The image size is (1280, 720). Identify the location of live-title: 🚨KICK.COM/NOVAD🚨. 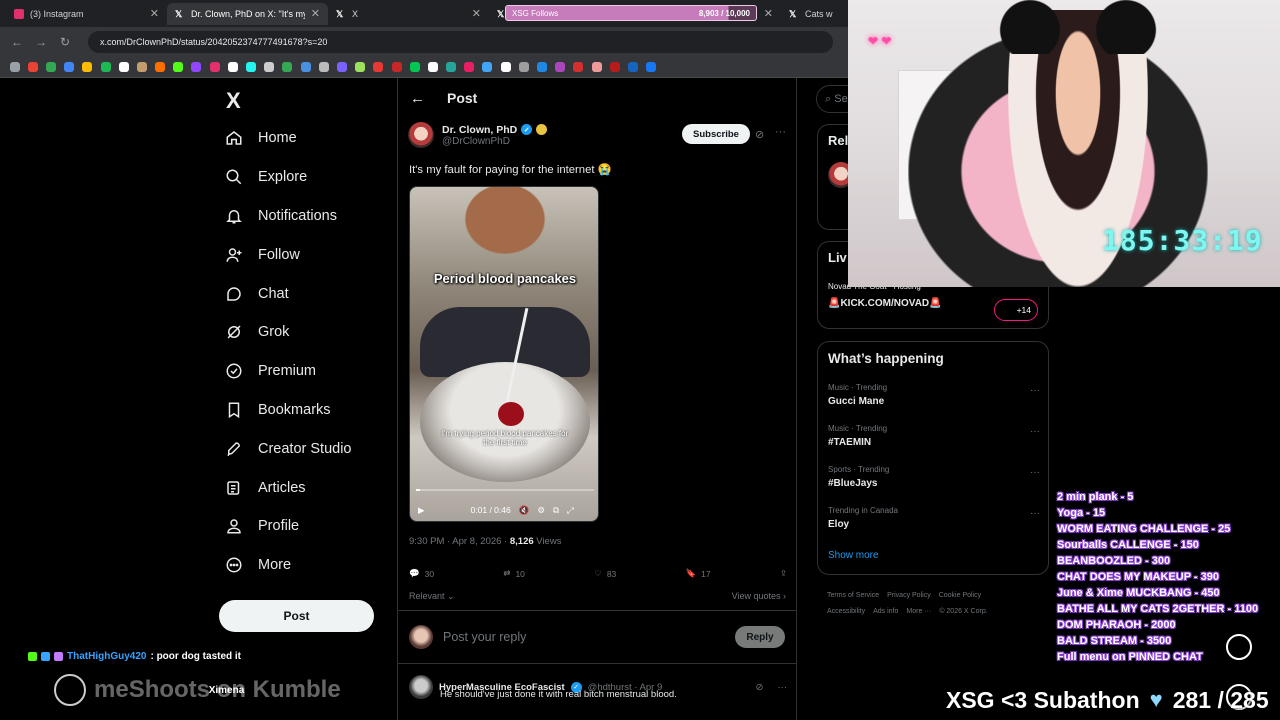
(885, 303).